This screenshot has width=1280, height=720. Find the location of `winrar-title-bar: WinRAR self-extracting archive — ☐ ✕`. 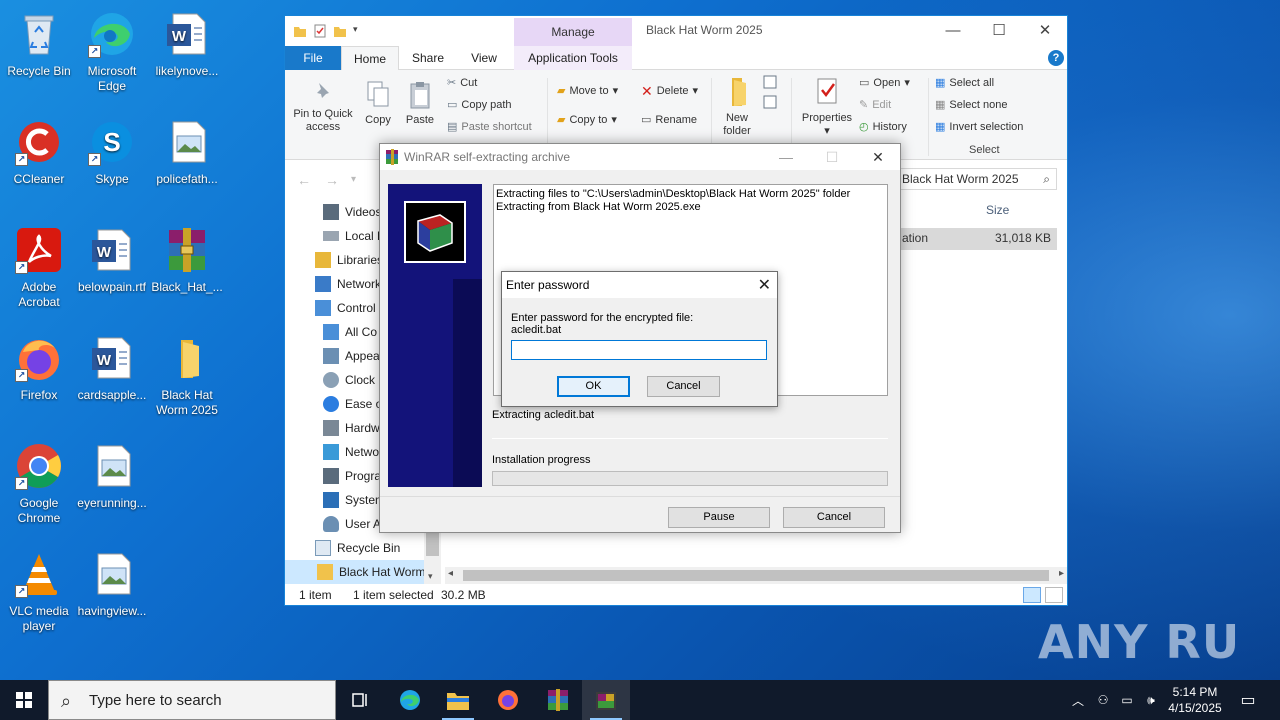

winrar-title-bar: WinRAR self-extracting archive — ☐ ✕ is located at coordinates (640, 157).